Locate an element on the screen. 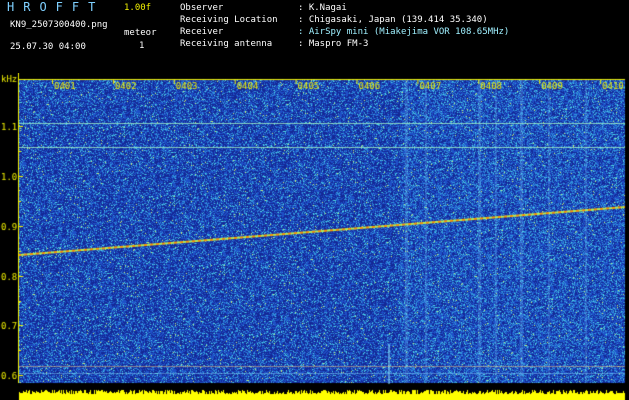 This screenshot has width=629, height=400. location-label: Receiving Location is located at coordinates (229, 20).